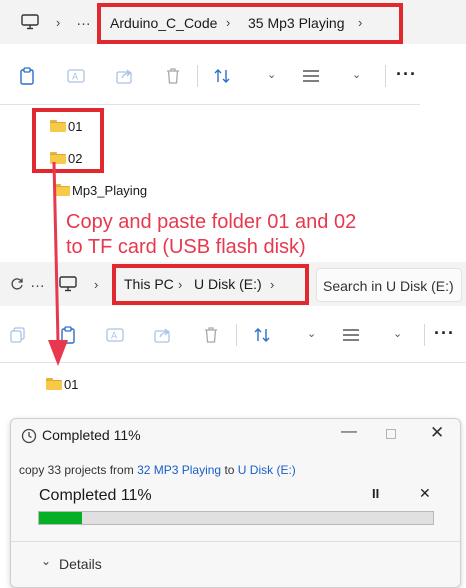  What do you see at coordinates (235, 541) in the screenshot?
I see `dialog-divider` at bounding box center [235, 541].